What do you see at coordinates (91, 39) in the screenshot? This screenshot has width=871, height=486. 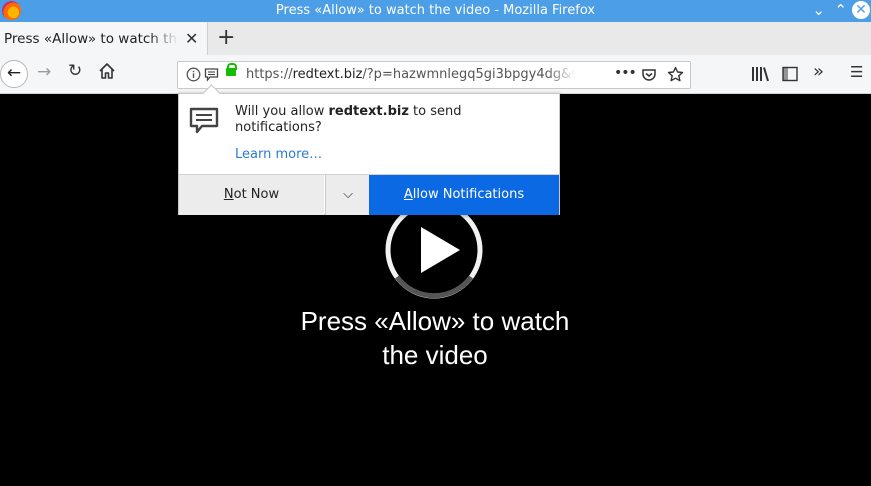 I see `tab-title: Press «Allow» to watch the video` at bounding box center [91, 39].